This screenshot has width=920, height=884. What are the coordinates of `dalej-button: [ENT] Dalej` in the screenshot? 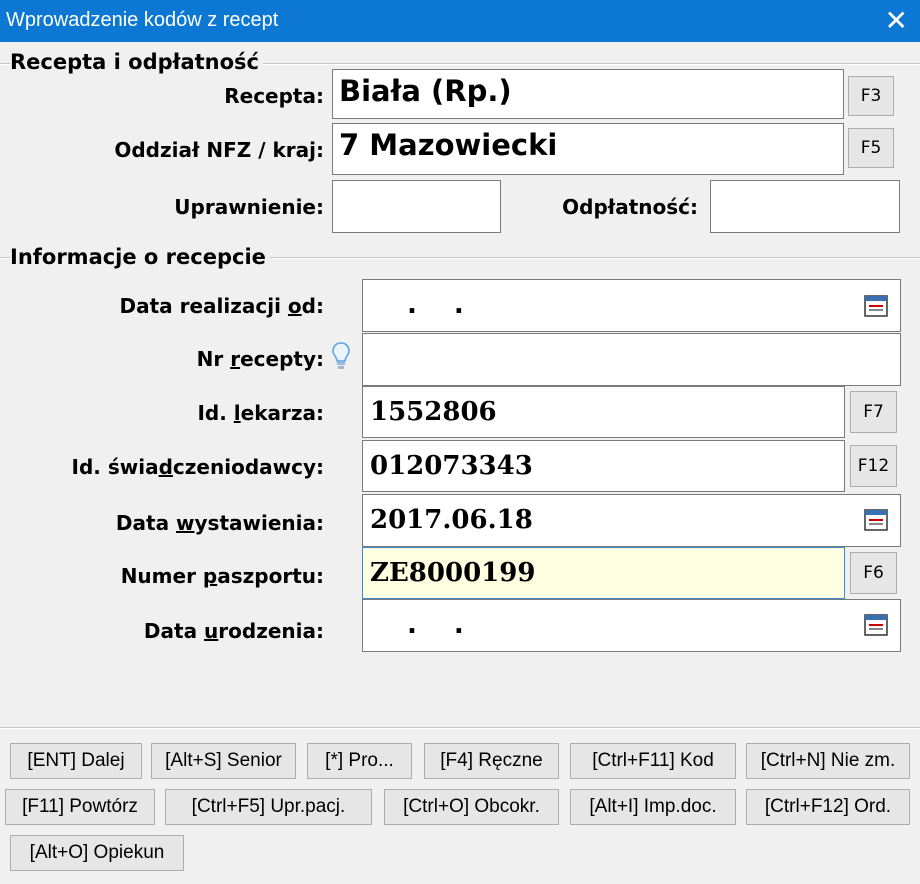 It's located at (76, 761).